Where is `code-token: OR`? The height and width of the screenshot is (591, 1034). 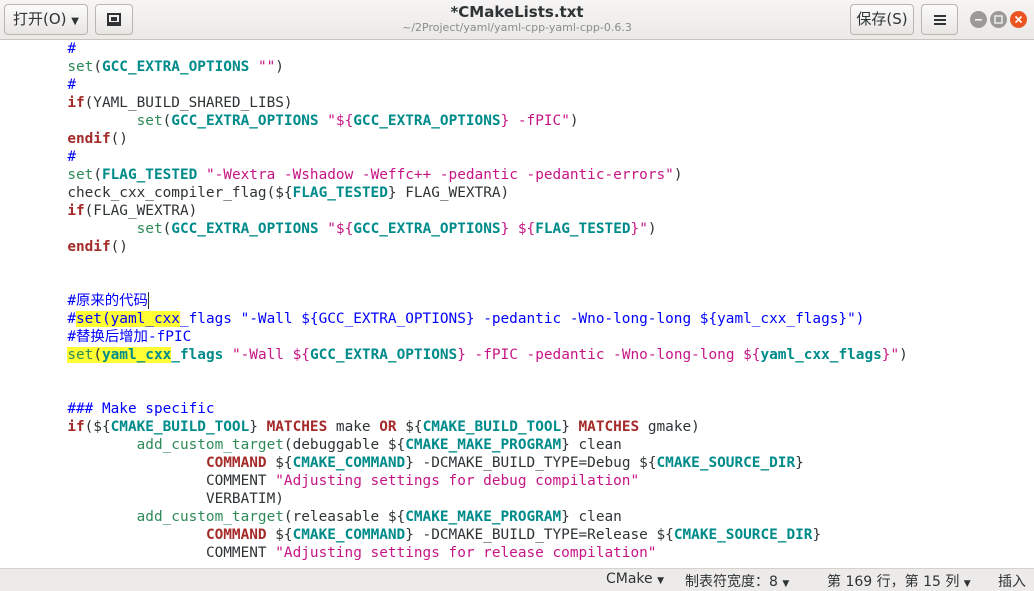 code-token: OR is located at coordinates (388, 427).